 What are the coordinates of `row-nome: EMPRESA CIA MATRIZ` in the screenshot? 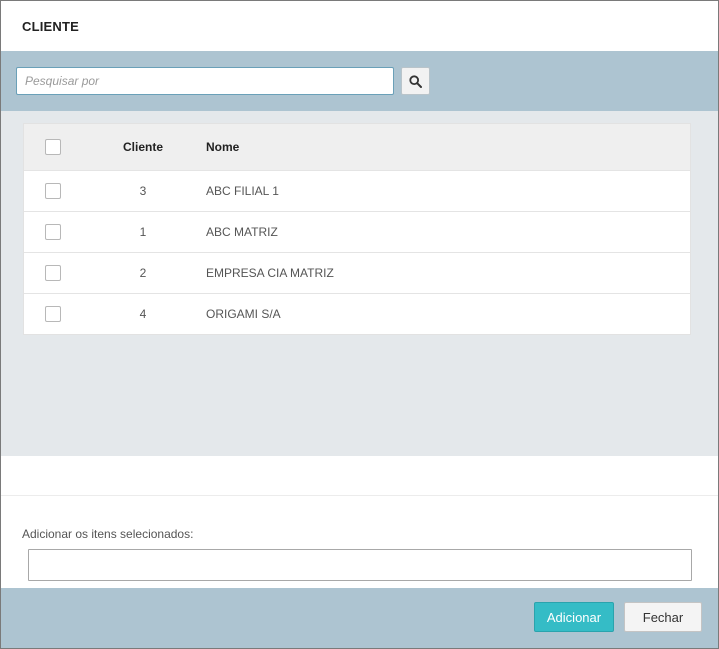 It's located at (270, 272).